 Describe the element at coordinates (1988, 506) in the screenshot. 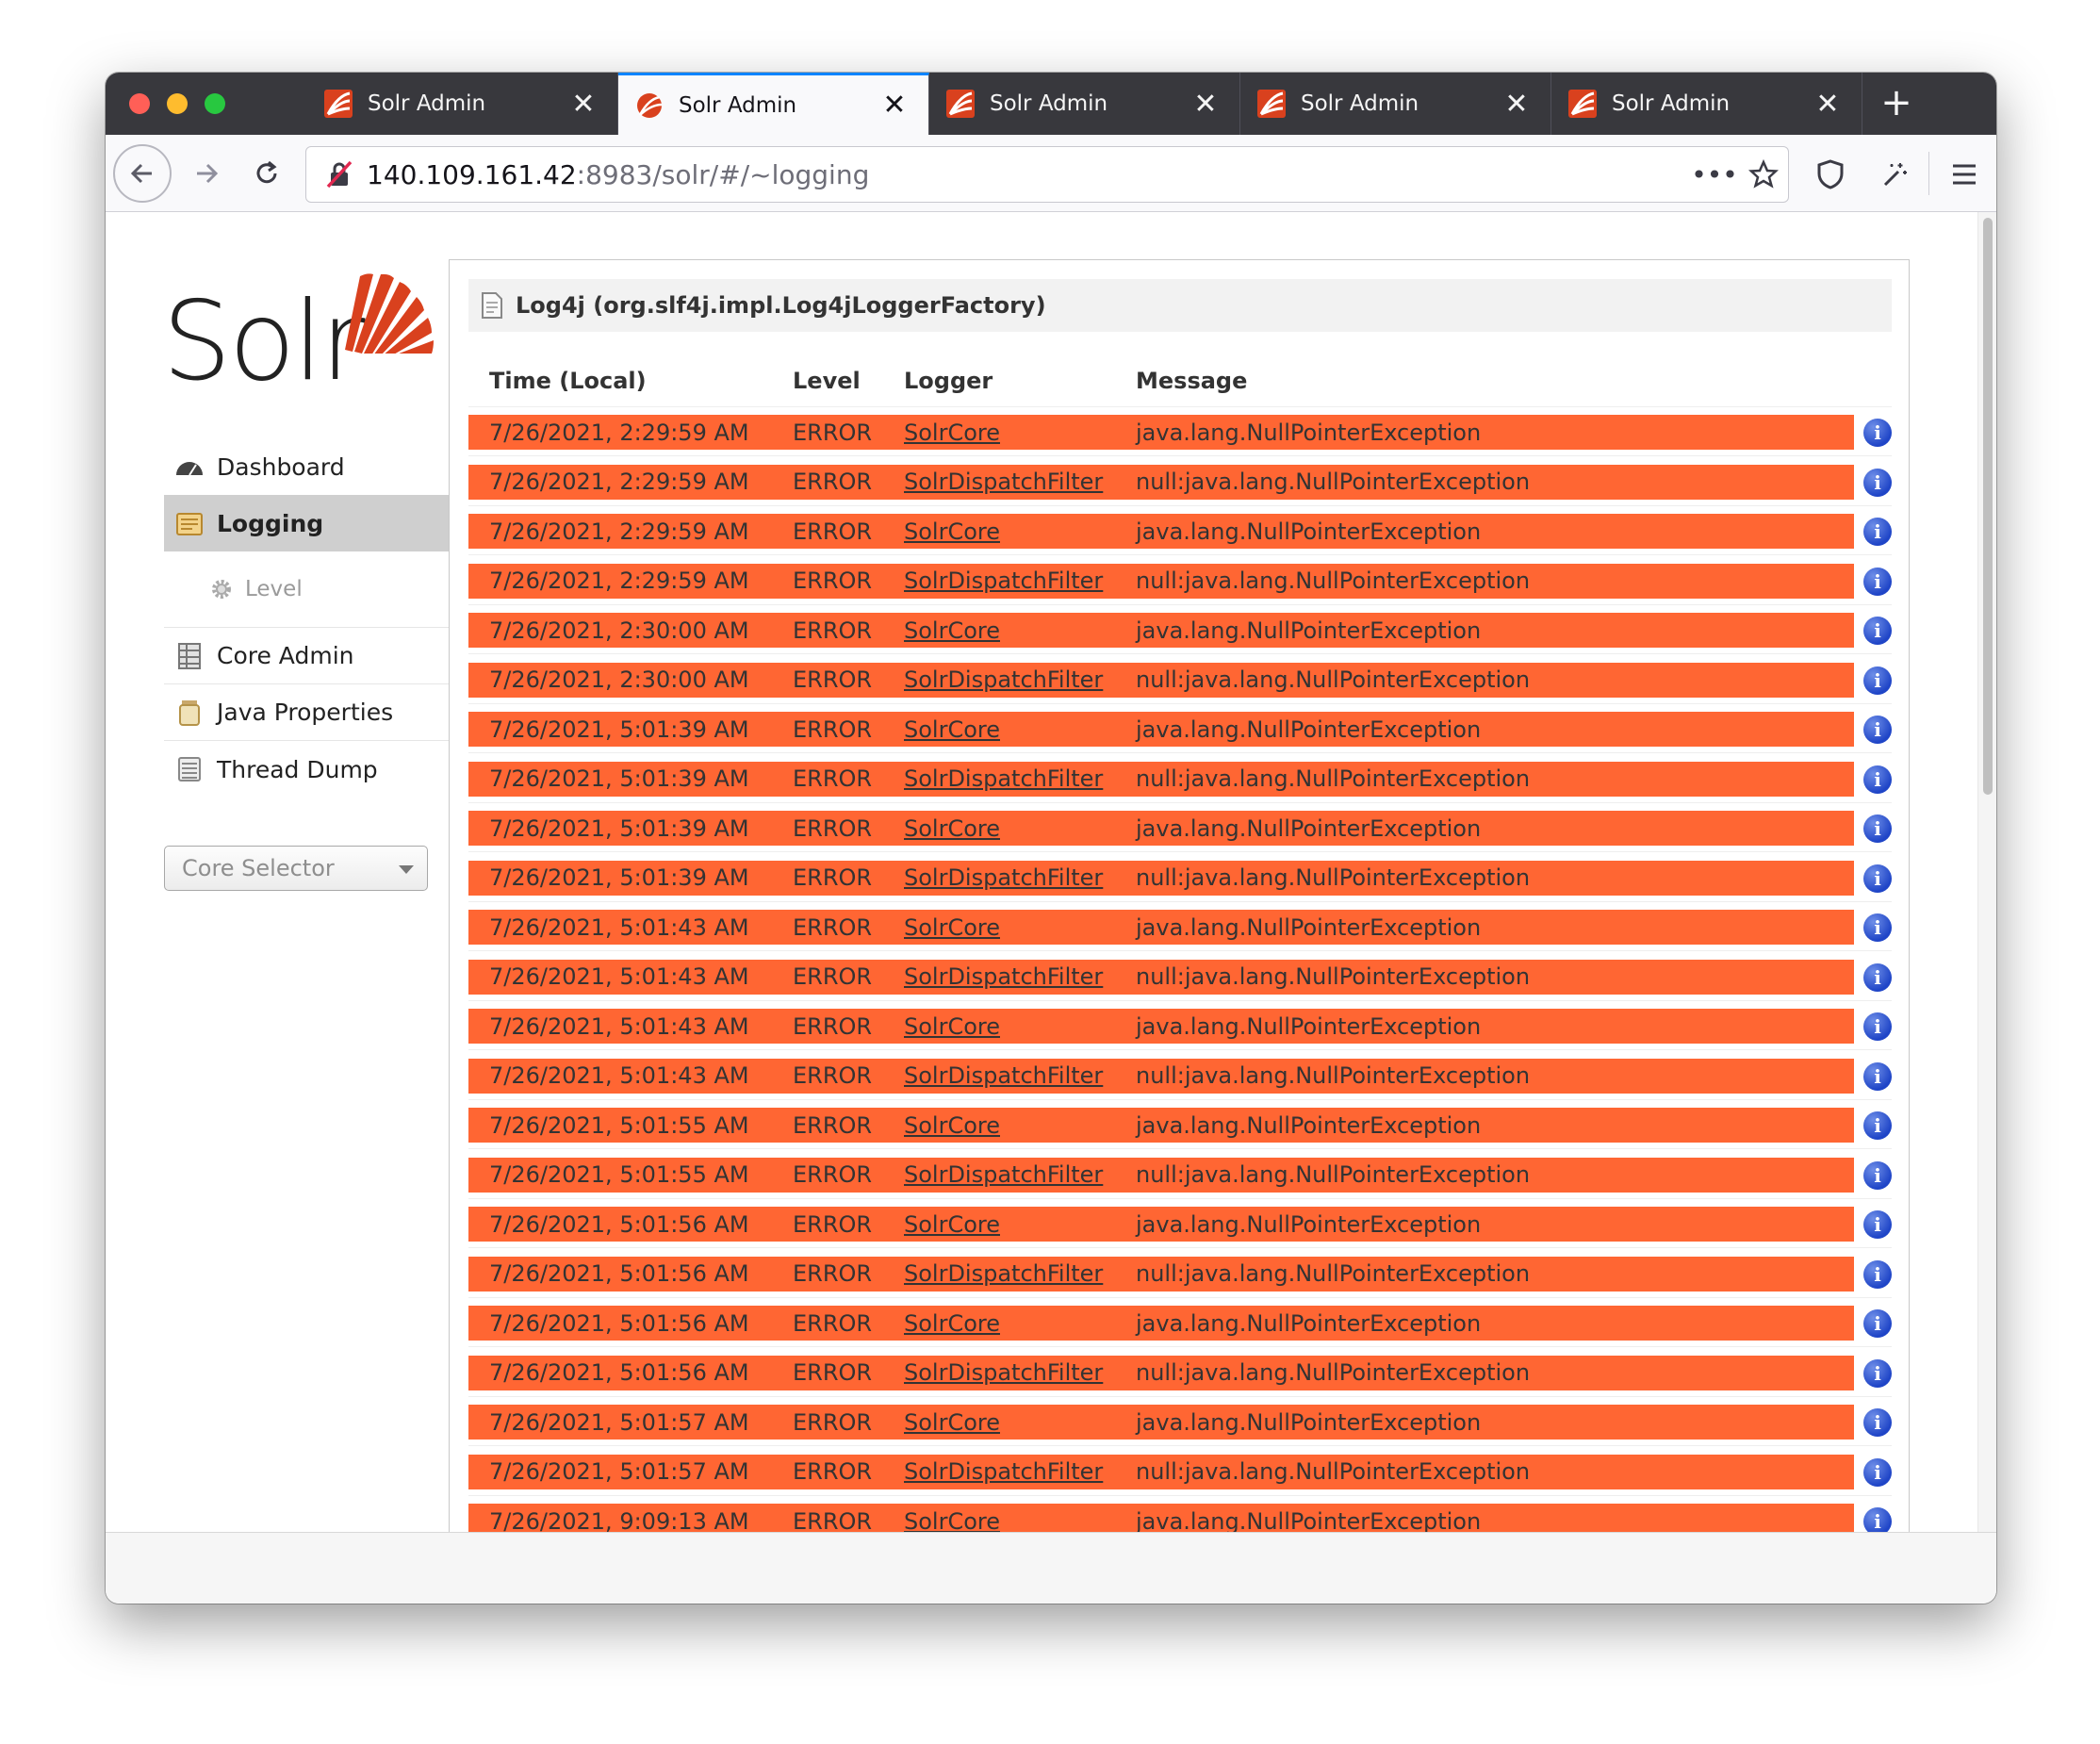

I see `scrollbar-thumb` at that location.